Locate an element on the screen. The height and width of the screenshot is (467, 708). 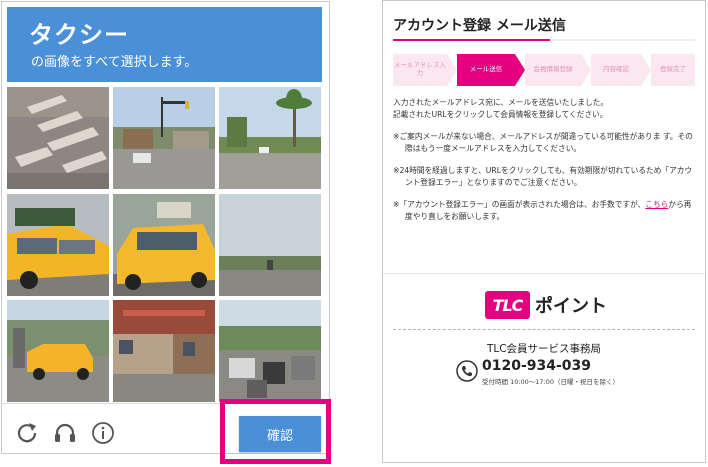
captcha-instruction: の画像をすべて選択します。 is located at coordinates (114, 62).